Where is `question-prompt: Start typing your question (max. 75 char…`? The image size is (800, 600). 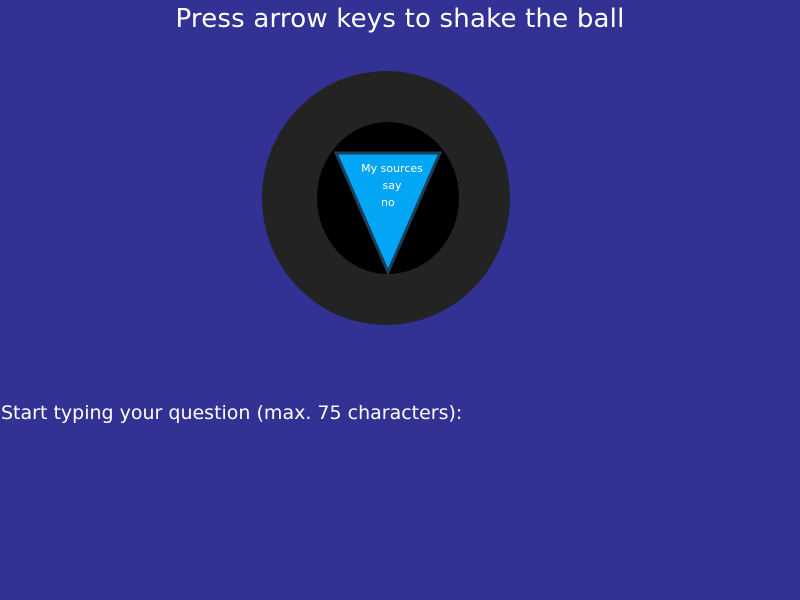
question-prompt: Start typing your question (max. 75 char… is located at coordinates (232, 413).